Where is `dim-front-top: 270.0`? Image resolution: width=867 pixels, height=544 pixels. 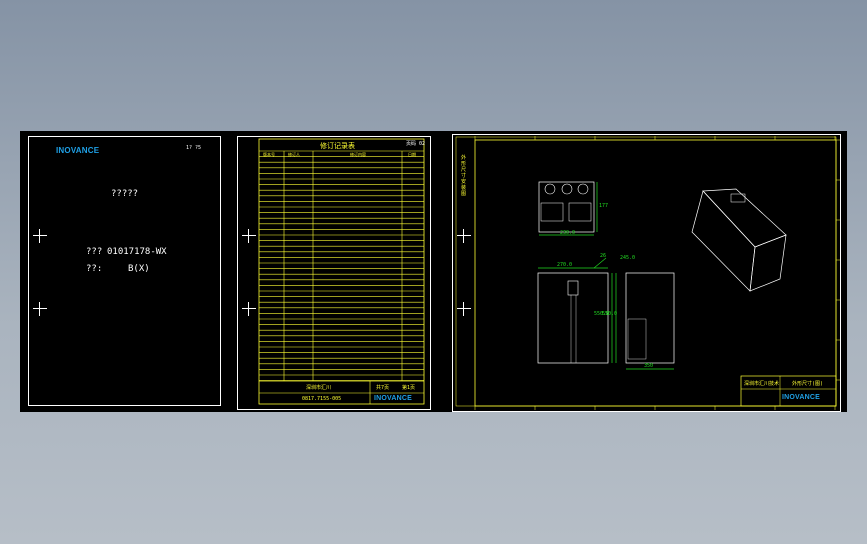
dim-front-top: 270.0 is located at coordinates (565, 265).